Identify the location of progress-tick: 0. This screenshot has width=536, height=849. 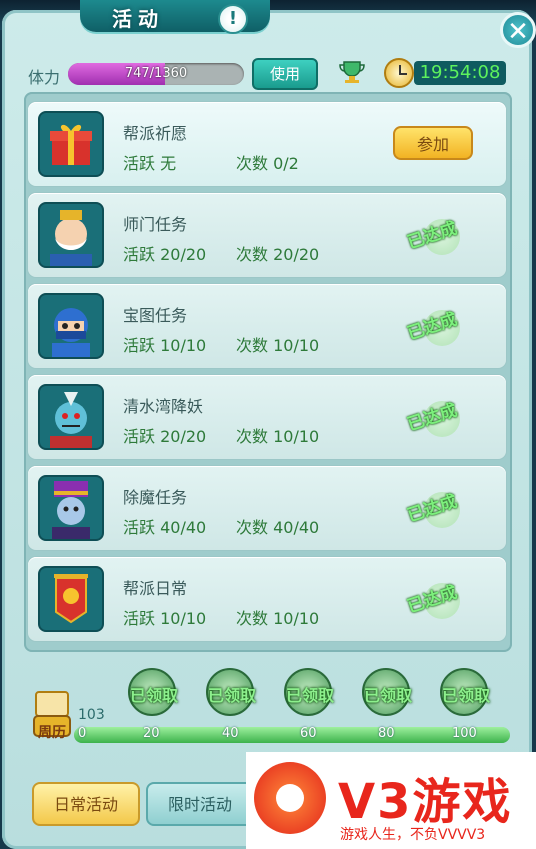
(82, 733).